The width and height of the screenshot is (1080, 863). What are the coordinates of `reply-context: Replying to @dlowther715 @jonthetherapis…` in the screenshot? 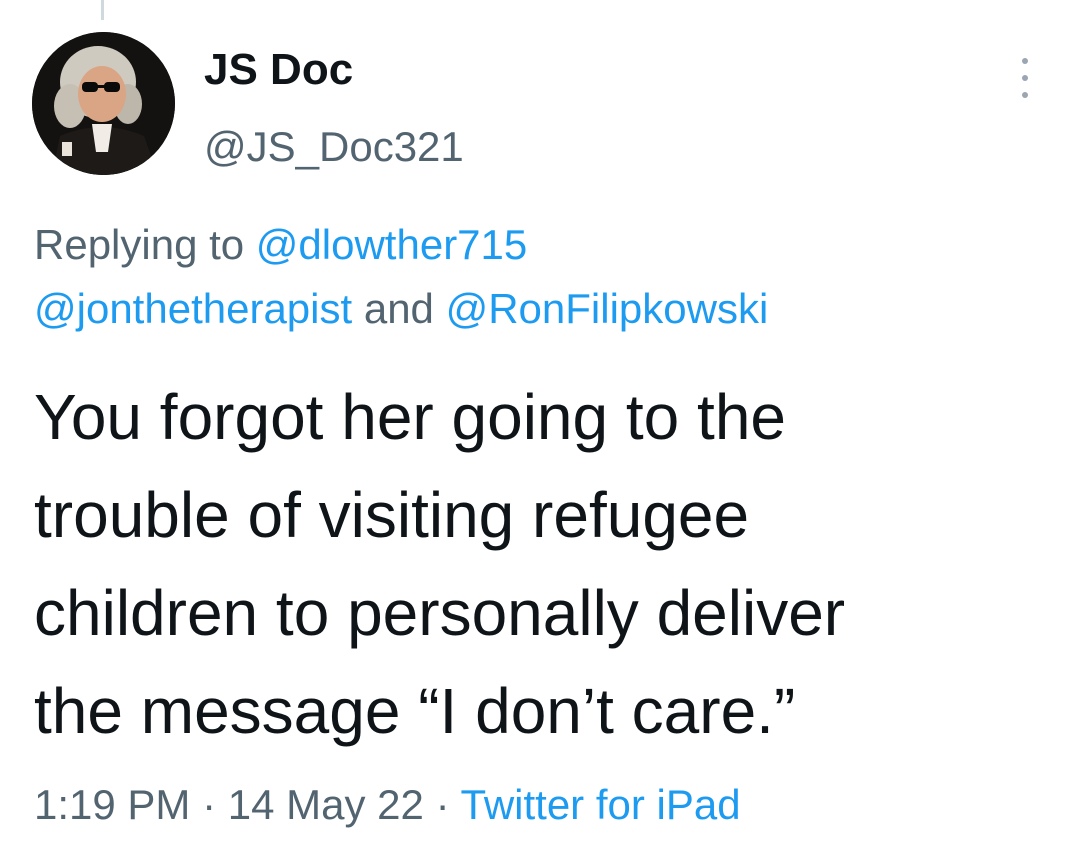 It's located at (544, 277).